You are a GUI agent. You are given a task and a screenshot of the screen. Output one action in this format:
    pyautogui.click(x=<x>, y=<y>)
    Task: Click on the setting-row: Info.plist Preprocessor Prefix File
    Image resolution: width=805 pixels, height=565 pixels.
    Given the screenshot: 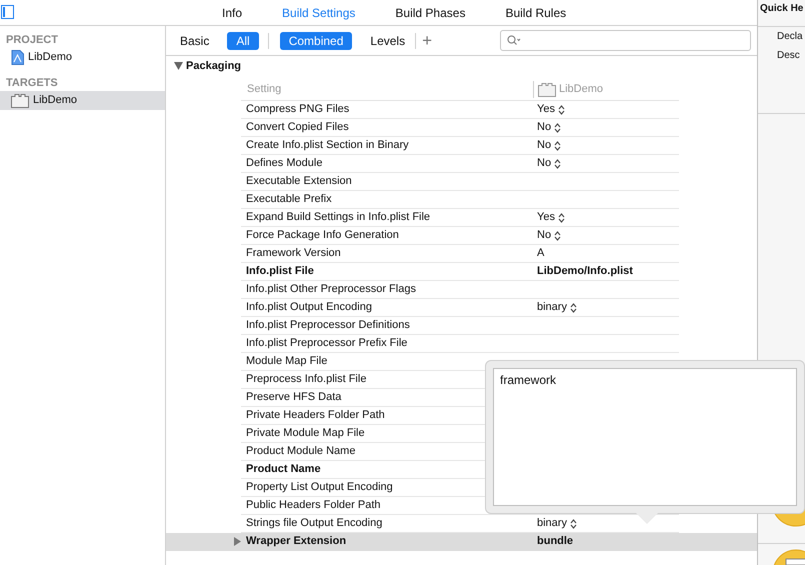 What is the action you would take?
    pyautogui.click(x=461, y=344)
    